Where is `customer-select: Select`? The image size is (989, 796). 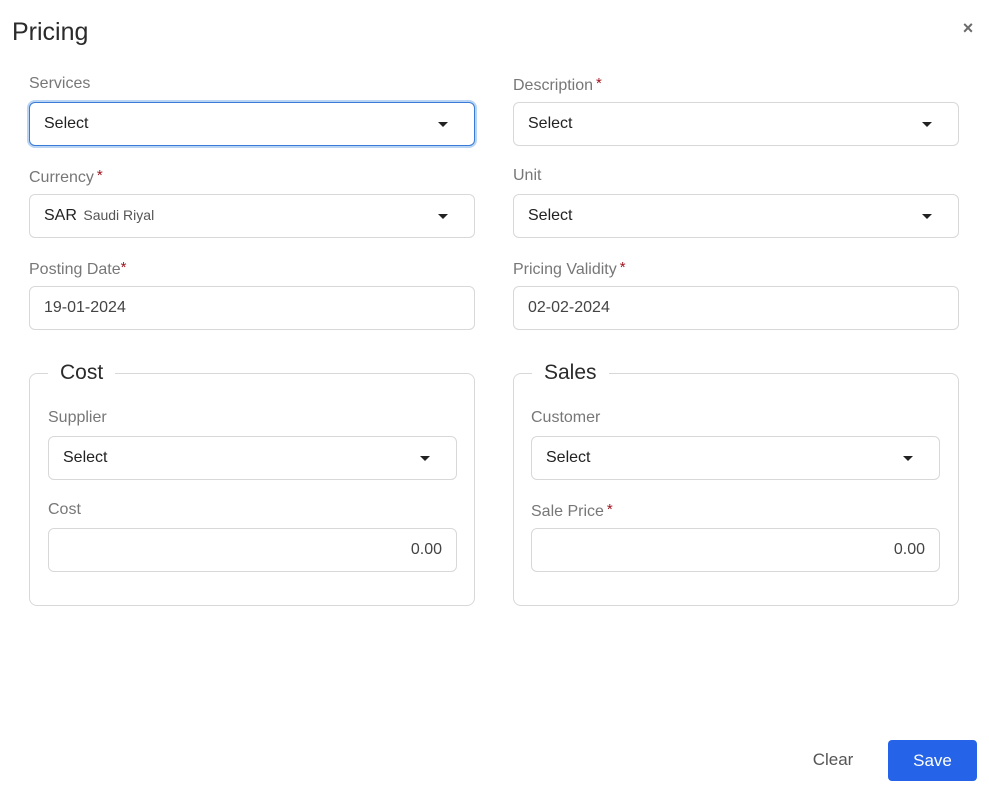
customer-select: Select is located at coordinates (735, 458).